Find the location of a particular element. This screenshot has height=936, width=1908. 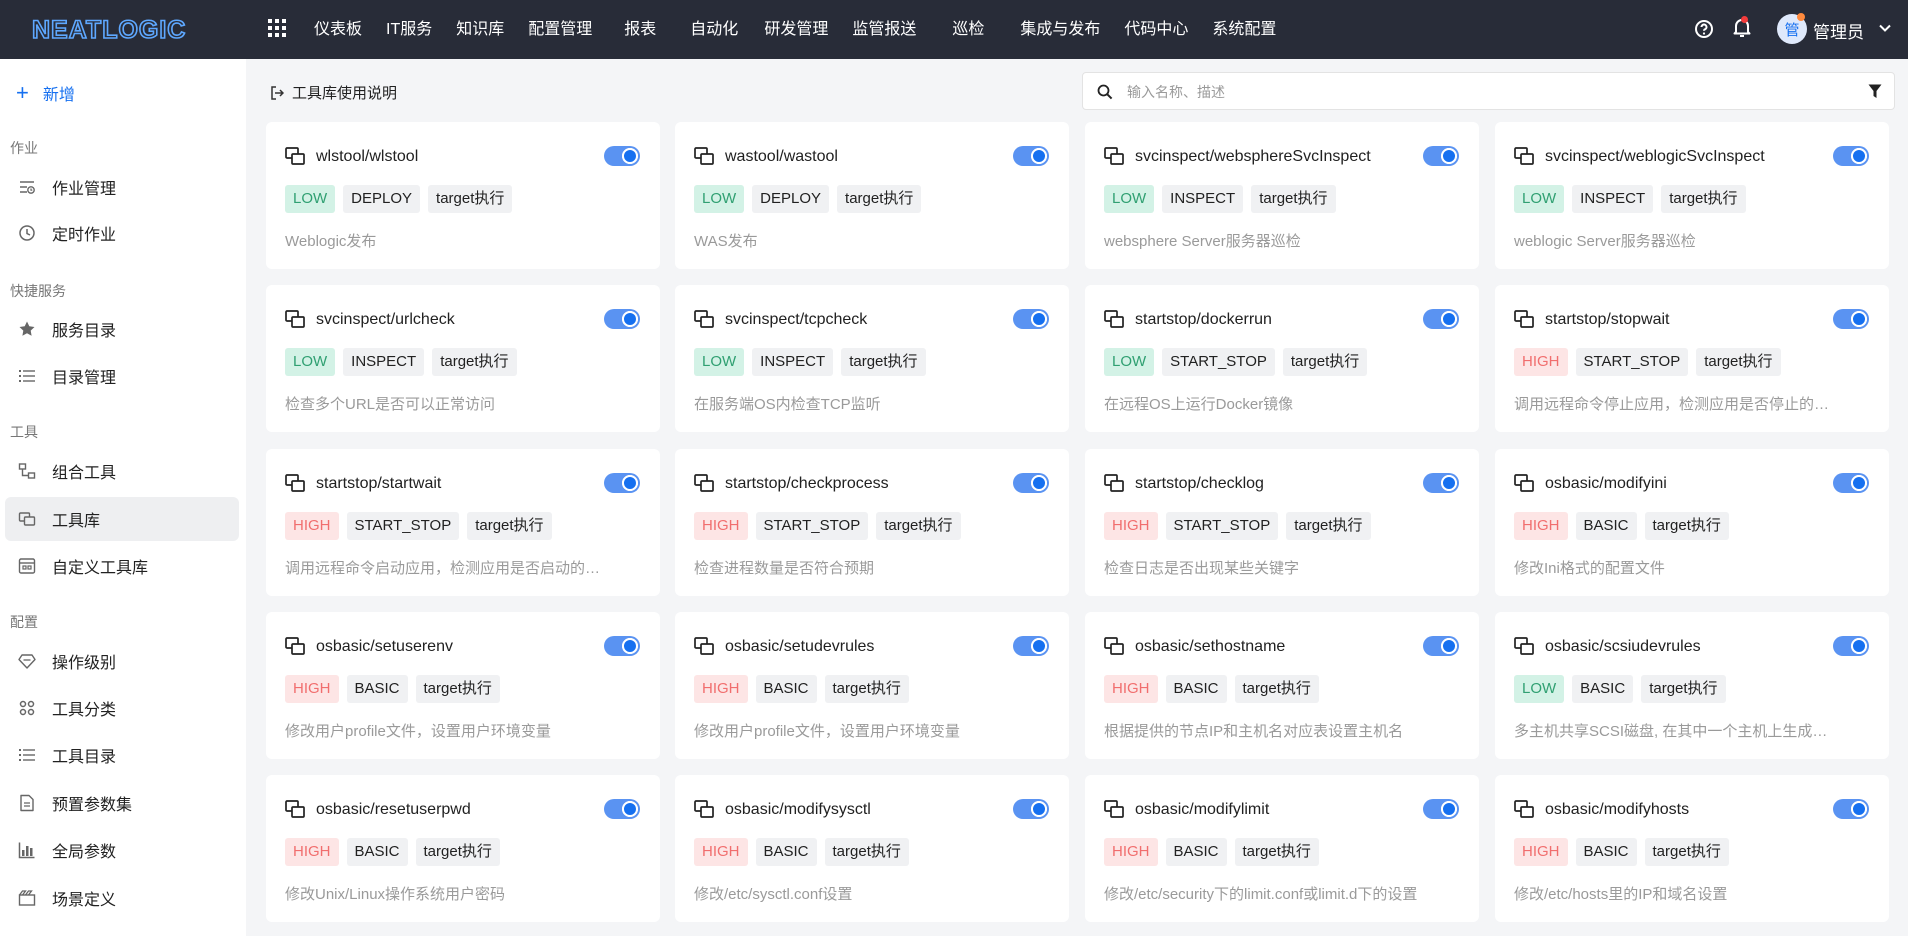

tool-card-title: osbasic/setudevrules is located at coordinates (799, 647).